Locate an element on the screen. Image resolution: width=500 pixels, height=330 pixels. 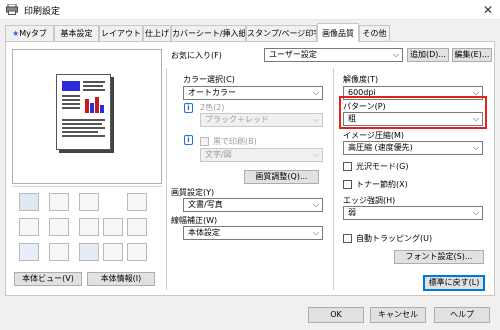
gloss-mode-checkbox is located at coordinates (347, 166).